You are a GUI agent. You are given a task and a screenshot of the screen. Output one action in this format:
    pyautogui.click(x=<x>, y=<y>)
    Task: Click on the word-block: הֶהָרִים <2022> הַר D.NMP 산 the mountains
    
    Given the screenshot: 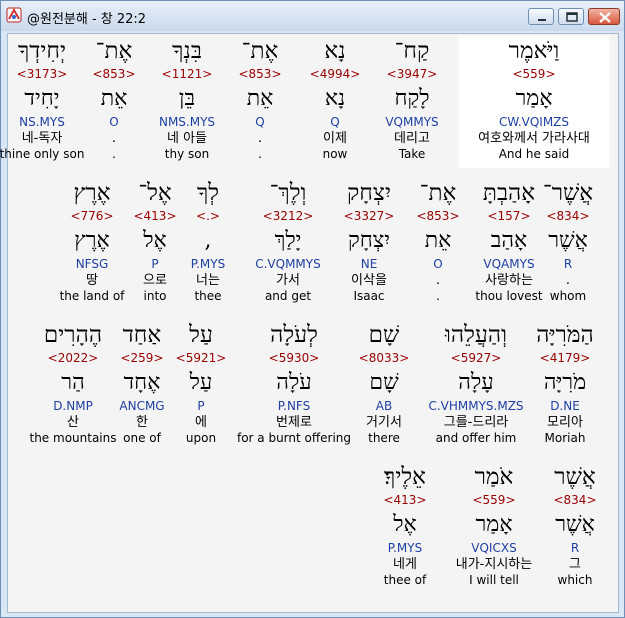 What is the action you would take?
    pyautogui.click(x=74, y=383)
    